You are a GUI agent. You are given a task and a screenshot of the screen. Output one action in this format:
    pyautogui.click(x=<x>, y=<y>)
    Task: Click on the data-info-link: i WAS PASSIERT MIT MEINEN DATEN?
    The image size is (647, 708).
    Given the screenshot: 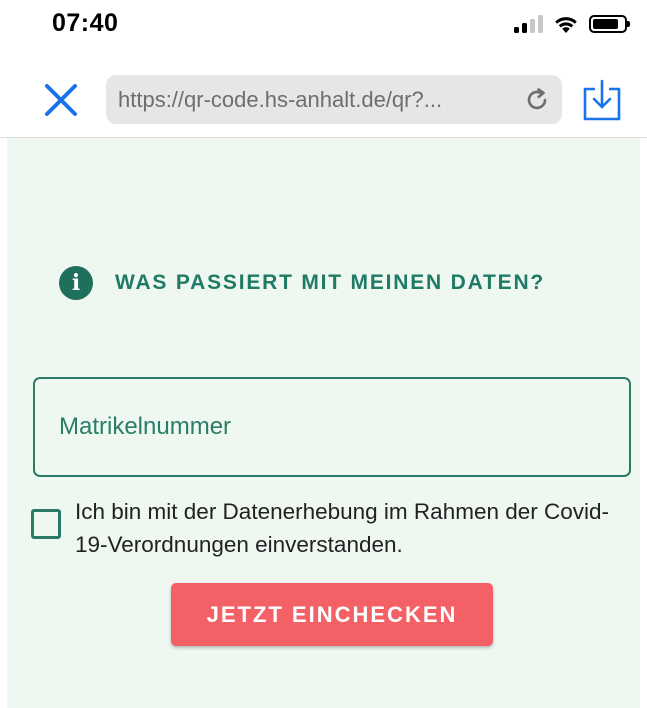 What is the action you would take?
    pyautogui.click(x=302, y=283)
    